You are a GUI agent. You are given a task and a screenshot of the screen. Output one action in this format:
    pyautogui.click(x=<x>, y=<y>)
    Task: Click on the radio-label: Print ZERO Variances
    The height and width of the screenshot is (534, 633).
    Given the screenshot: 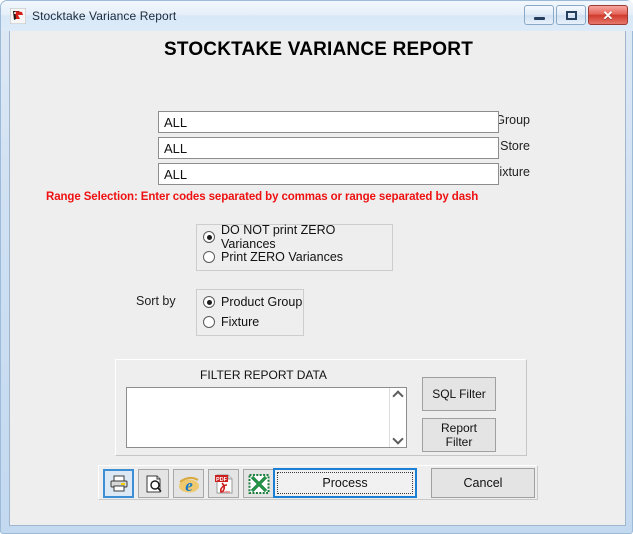 What is the action you would take?
    pyautogui.click(x=282, y=257)
    